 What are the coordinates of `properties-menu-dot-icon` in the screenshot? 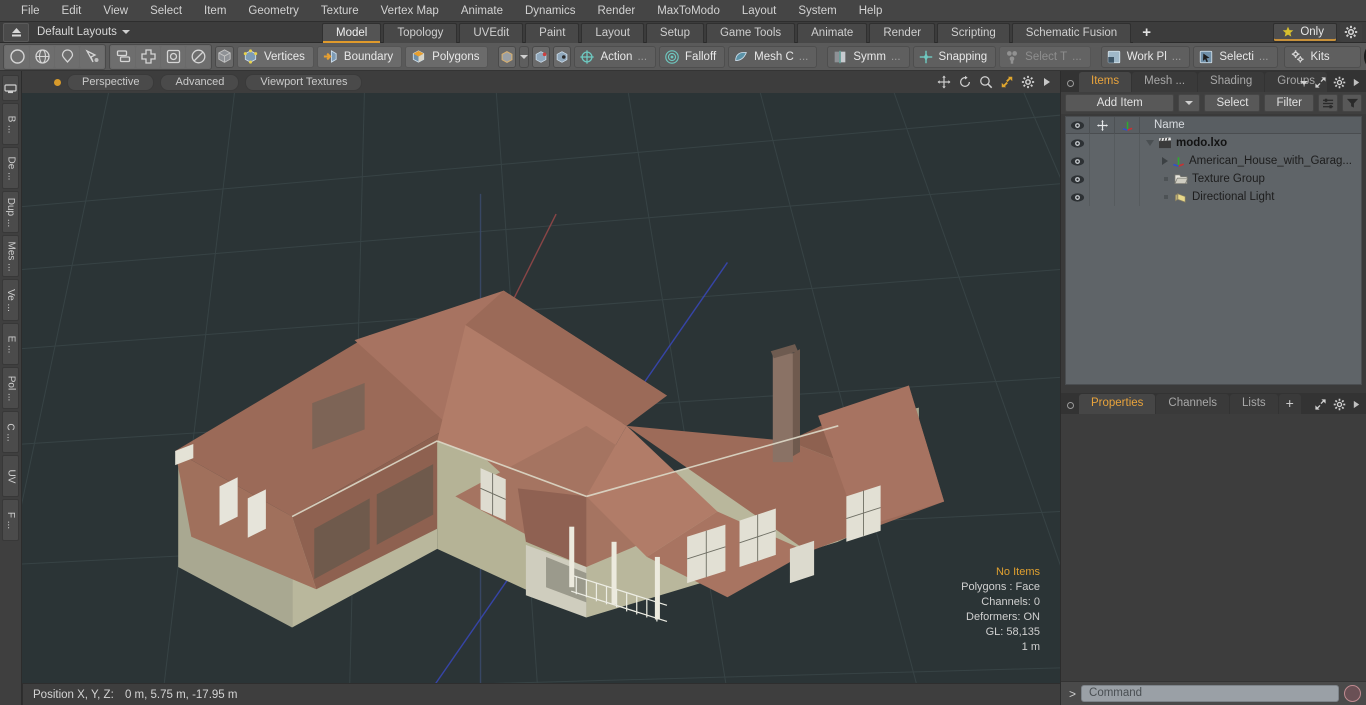 It's located at (1070, 405).